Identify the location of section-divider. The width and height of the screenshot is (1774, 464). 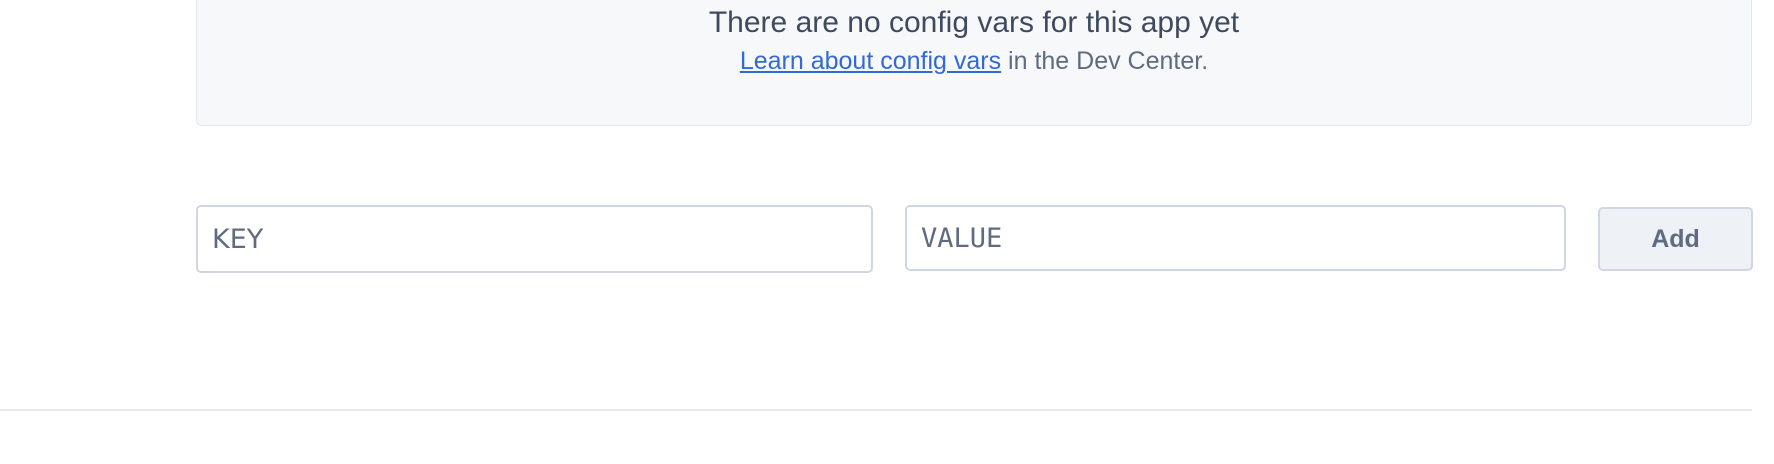
(876, 410).